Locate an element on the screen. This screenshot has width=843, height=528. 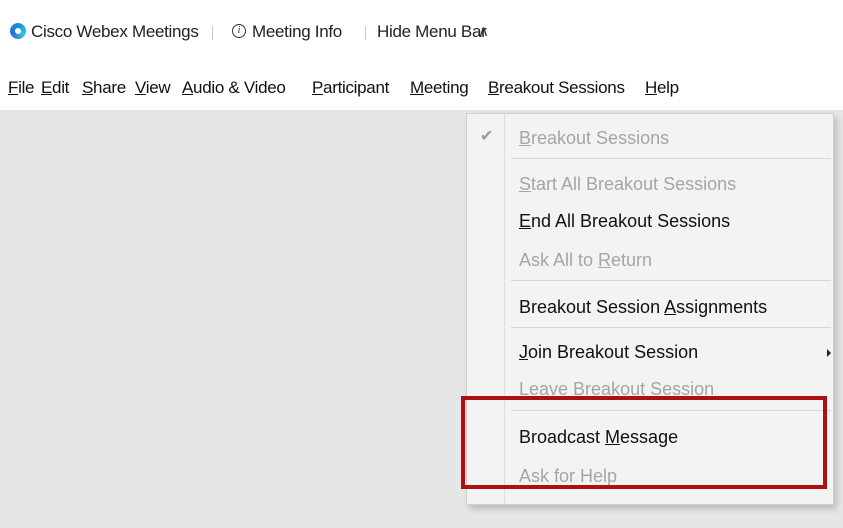
menu-view: View is located at coordinates (153, 88).